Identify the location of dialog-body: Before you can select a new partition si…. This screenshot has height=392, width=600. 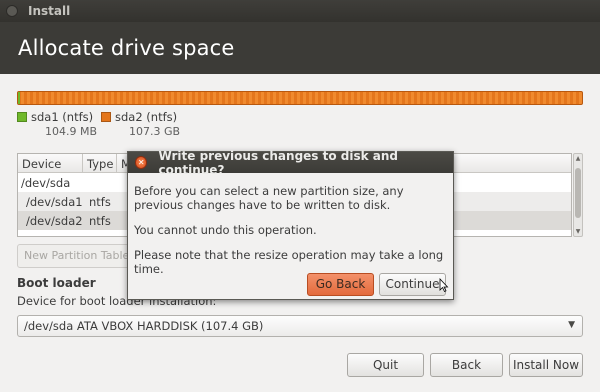
(290, 224).